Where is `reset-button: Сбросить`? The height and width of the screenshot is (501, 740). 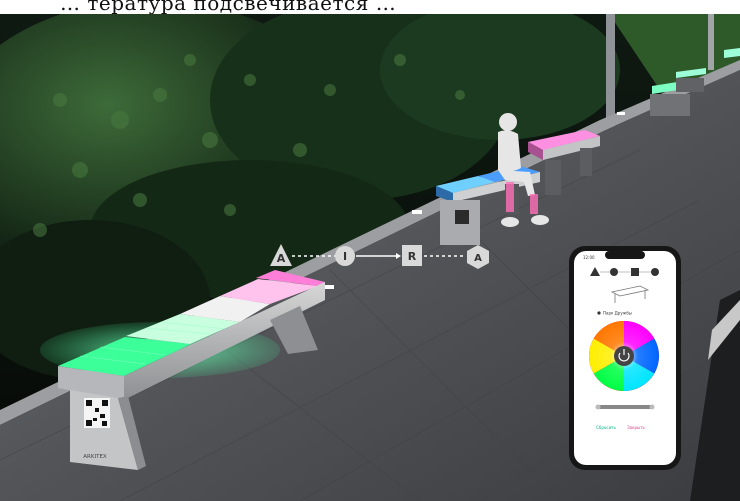 reset-button: Сбросить is located at coordinates (606, 427).